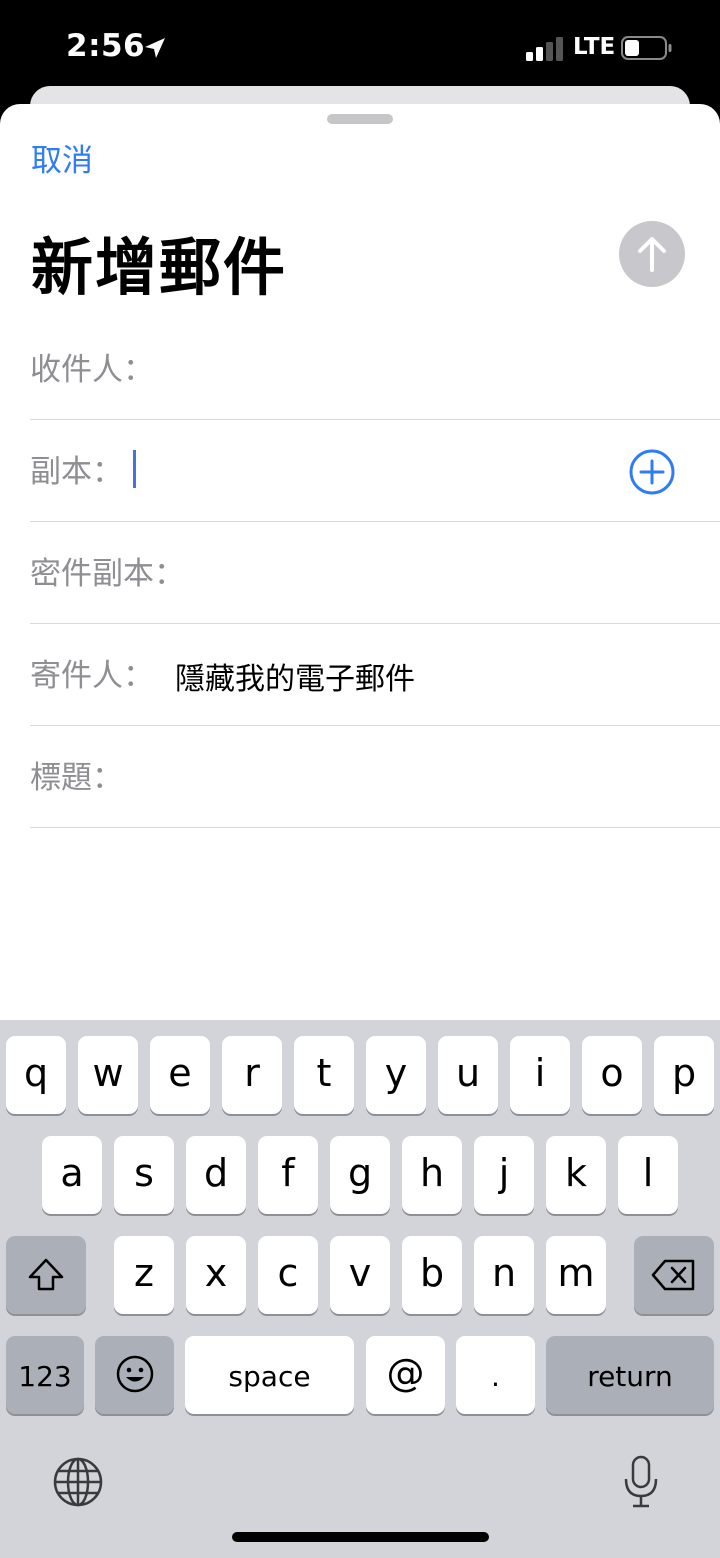 The width and height of the screenshot is (720, 1558). I want to click on subject-field: 標題：, so click(375, 777).